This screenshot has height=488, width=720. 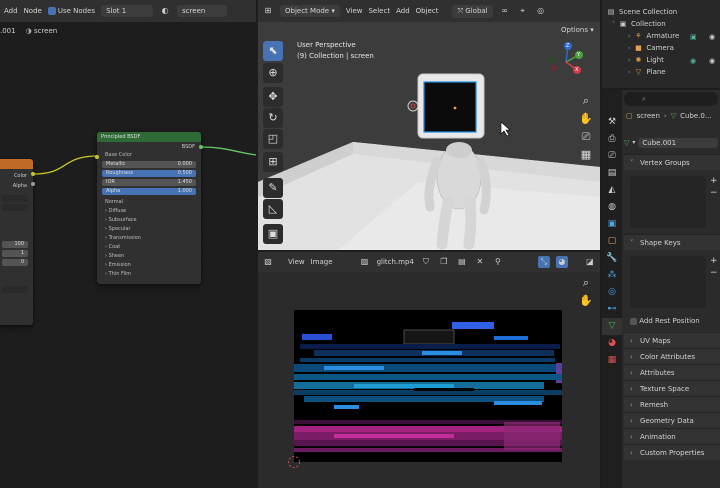 I want to click on object-mode-dropdown: Object Mode ▾, so click(x=310, y=11).